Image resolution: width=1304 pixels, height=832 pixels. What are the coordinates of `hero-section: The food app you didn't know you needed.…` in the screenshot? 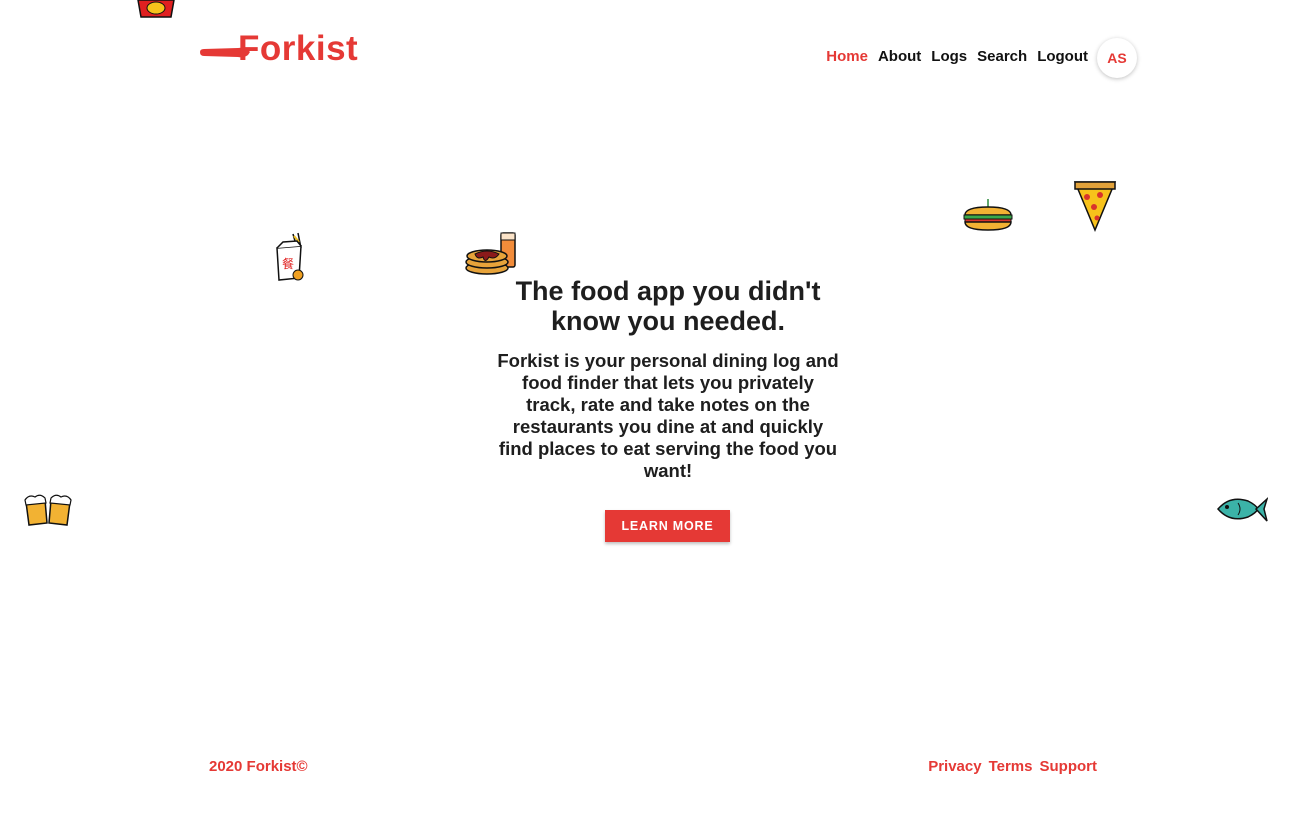 It's located at (668, 379).